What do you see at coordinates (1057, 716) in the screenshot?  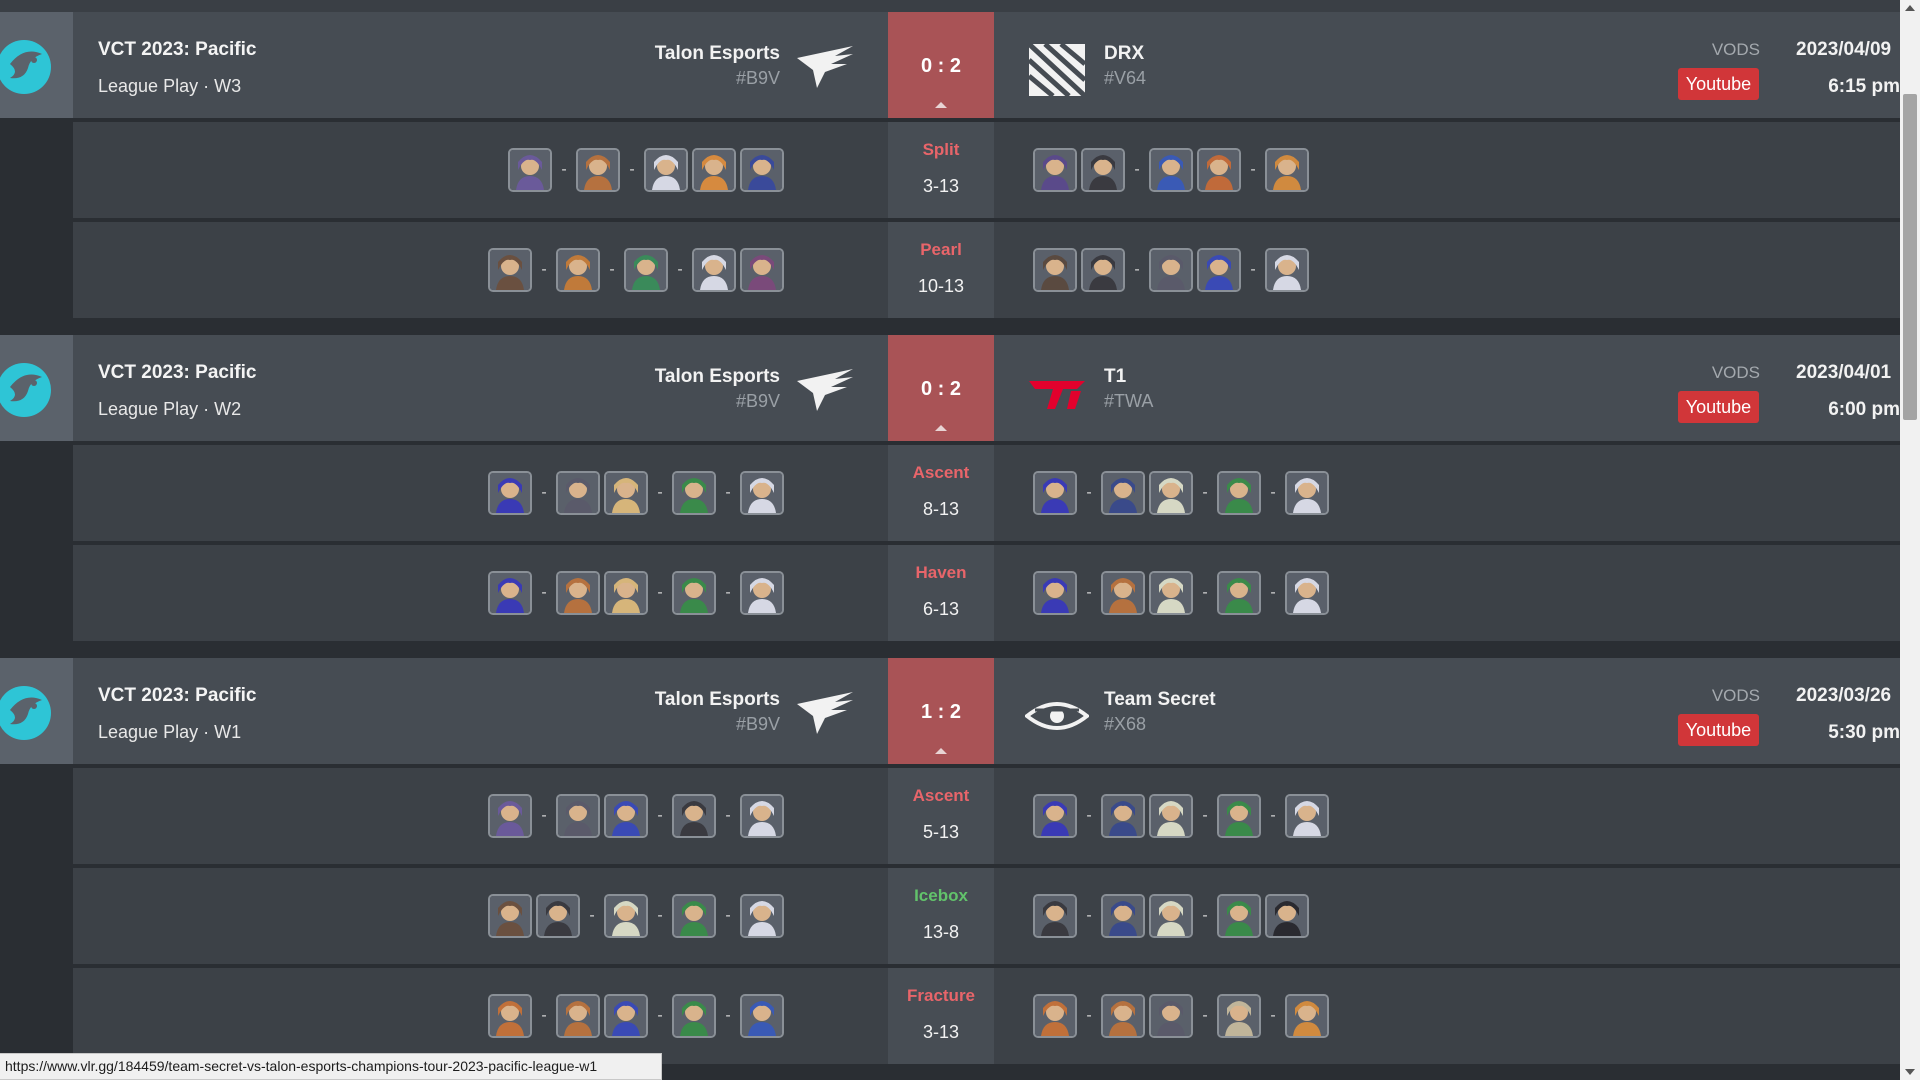 I see `team-secret-logo-icon` at bounding box center [1057, 716].